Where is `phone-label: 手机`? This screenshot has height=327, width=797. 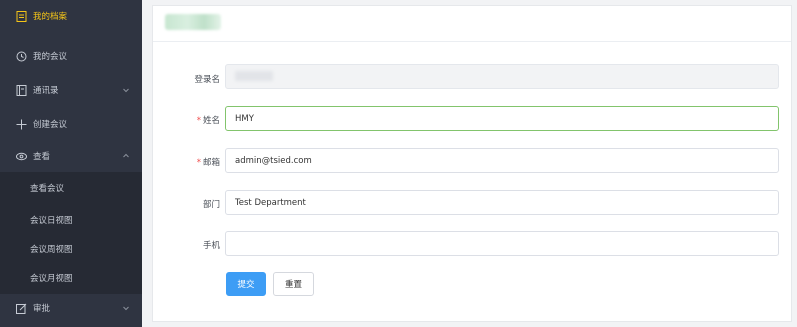
phone-label: 手机 is located at coordinates (211, 246).